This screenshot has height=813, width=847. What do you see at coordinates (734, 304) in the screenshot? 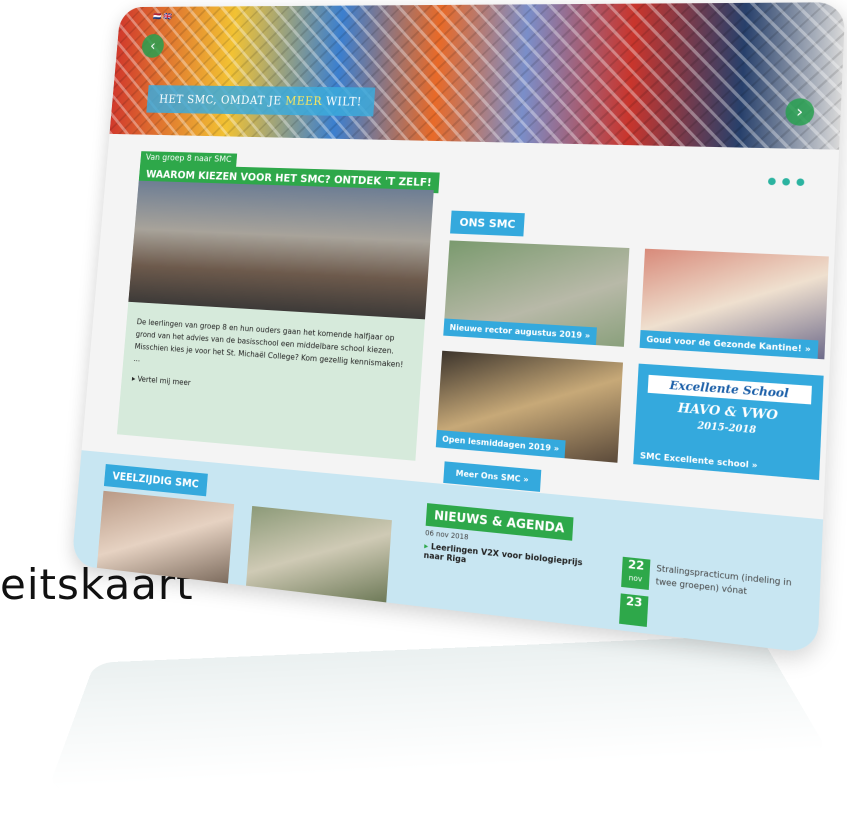
I see `ons-smc-tile: Goud voor de Gezonde Kantine! »` at bounding box center [734, 304].